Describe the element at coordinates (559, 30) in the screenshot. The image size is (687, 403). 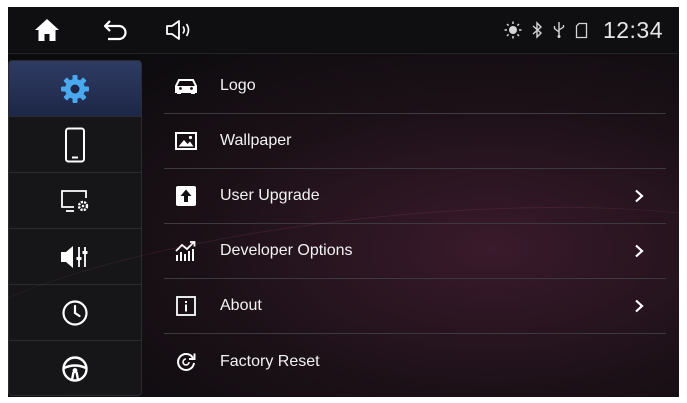
I see `usb-icon` at that location.